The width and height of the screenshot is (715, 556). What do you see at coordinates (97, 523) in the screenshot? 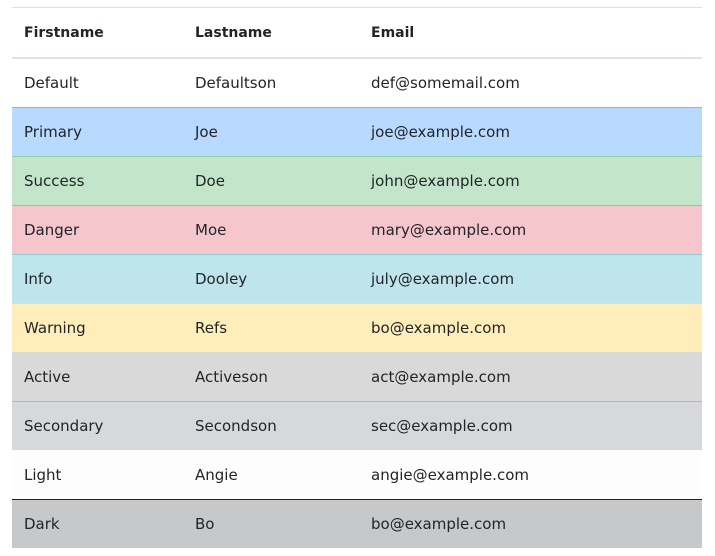
I see `cell-firstname: Dark` at bounding box center [97, 523].